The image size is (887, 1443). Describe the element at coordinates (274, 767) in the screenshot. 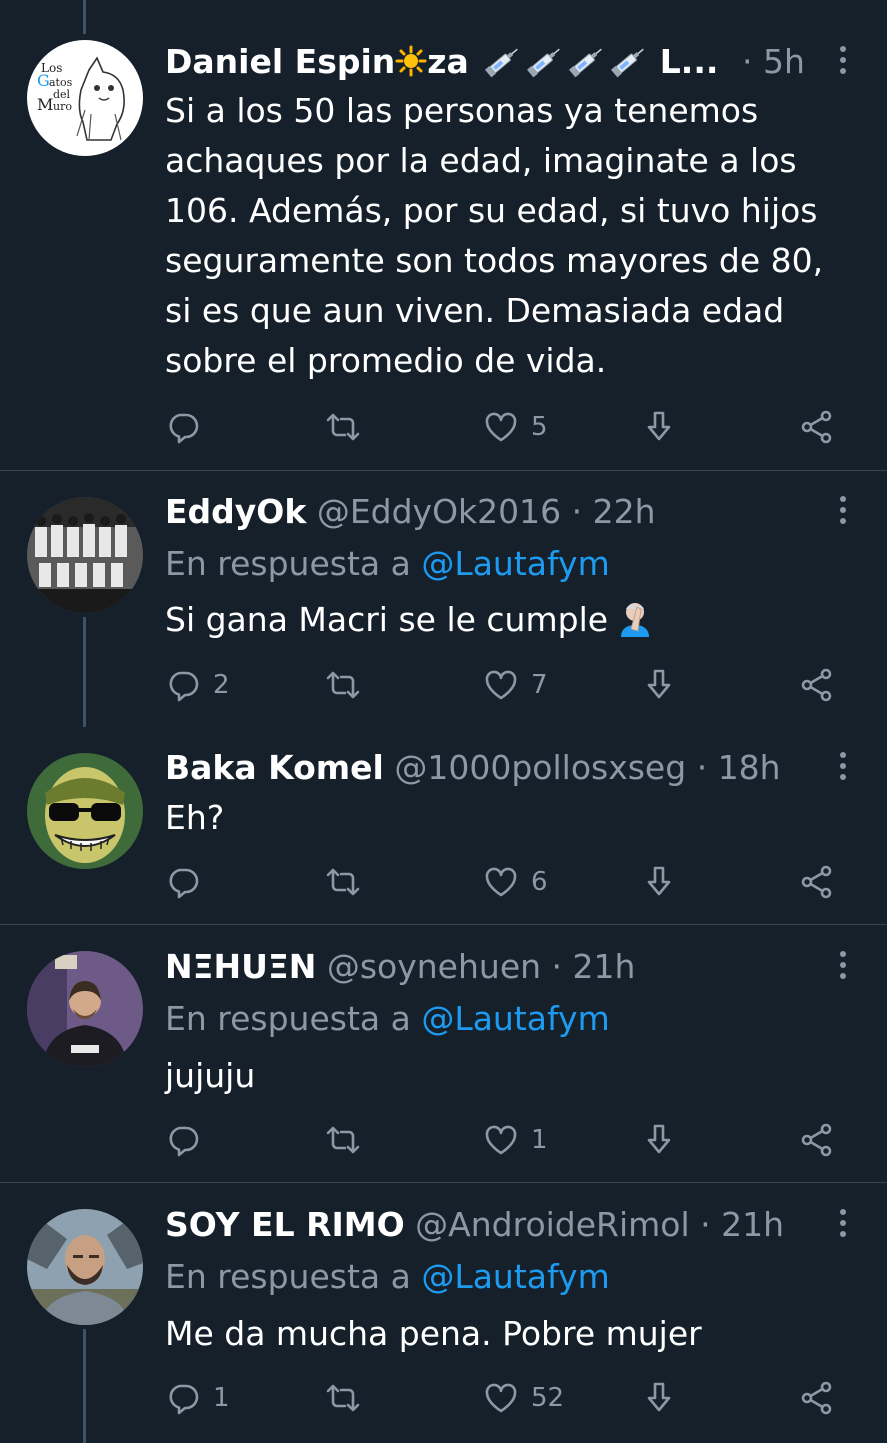

I see `display-name: Baka Komel` at that location.